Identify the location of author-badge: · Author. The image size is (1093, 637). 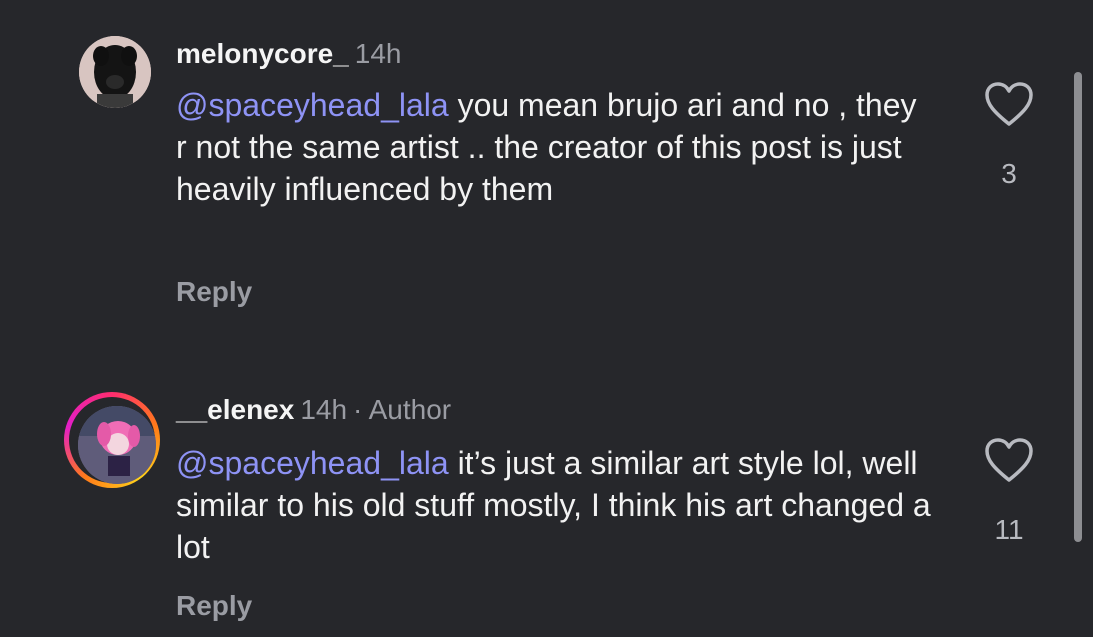
(402, 409).